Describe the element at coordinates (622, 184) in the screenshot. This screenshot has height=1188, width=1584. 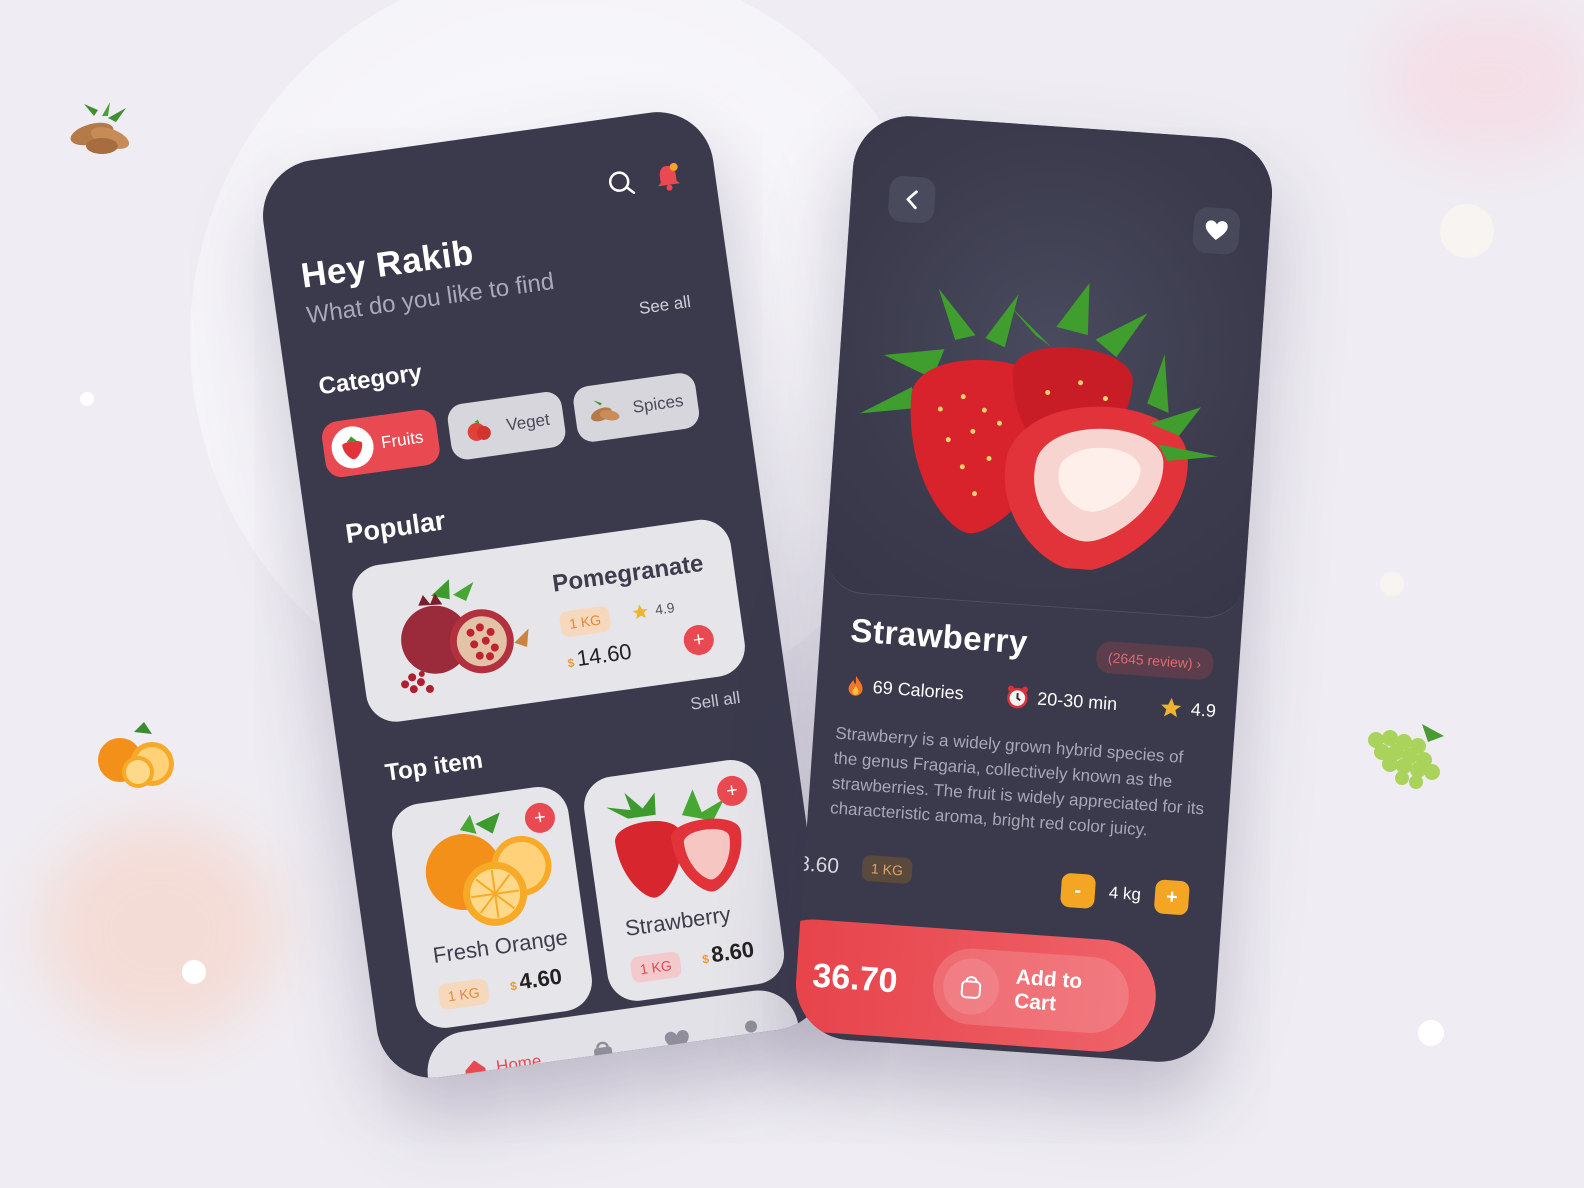
I see `search-icon` at that location.